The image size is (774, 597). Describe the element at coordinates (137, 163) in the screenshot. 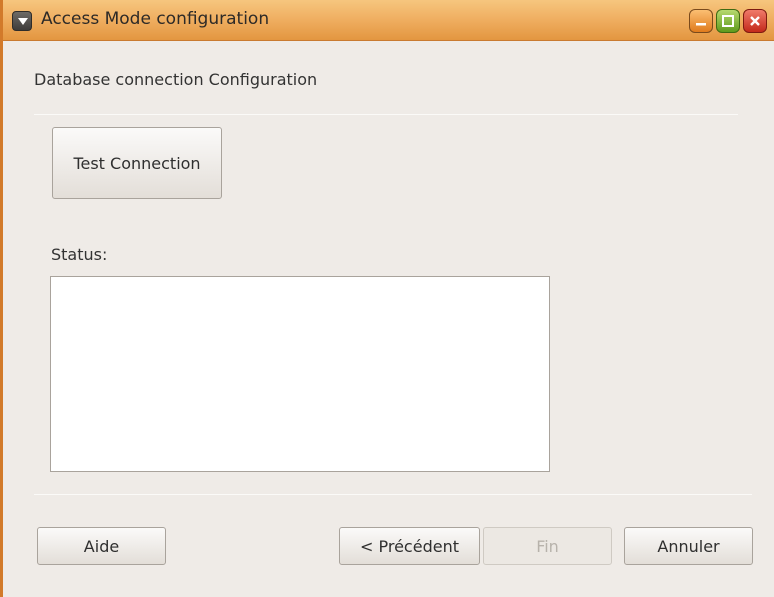

I see `test-connection-button: Test Connection` at that location.